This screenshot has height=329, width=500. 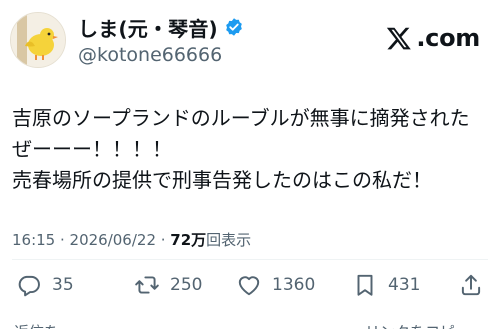 I want to click on like-button: 1360, so click(x=275, y=285).